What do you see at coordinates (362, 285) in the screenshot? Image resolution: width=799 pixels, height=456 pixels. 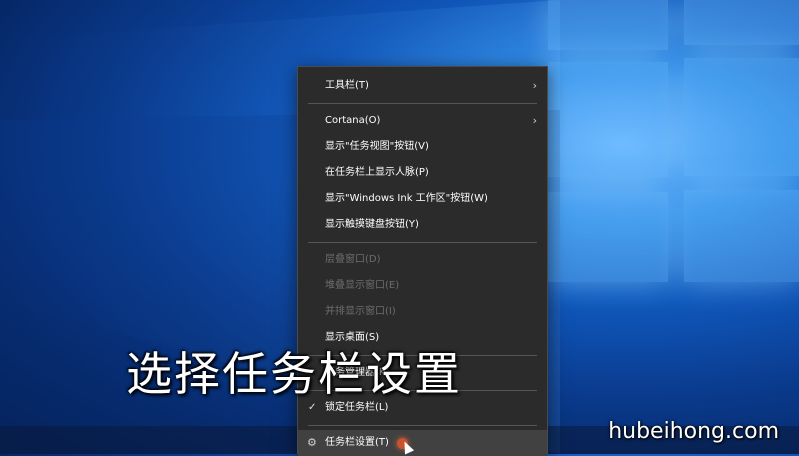 I see `menu-item-label: 堆叠显示窗口(E)` at bounding box center [362, 285].